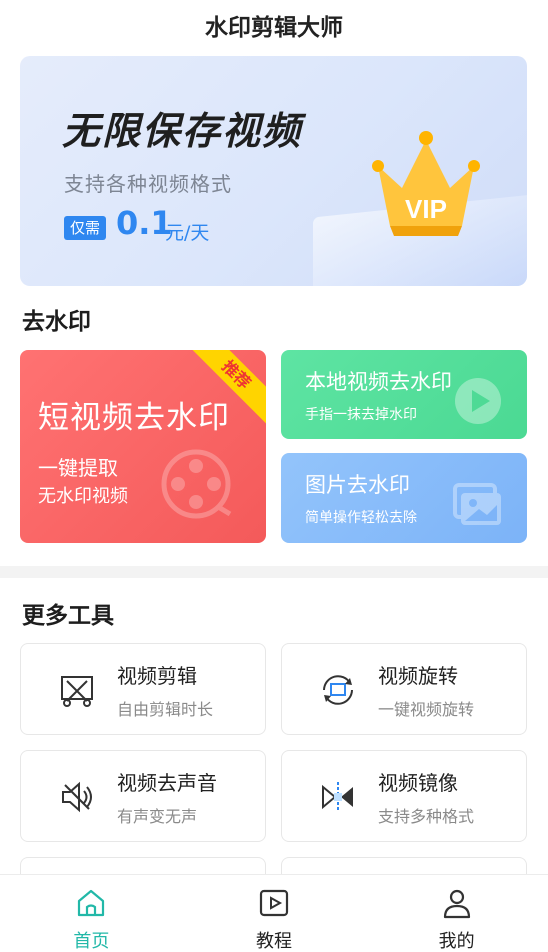 This screenshot has height=952, width=548. Describe the element at coordinates (134, 418) in the screenshot. I see `short-video-title: 短视频去水印` at that location.